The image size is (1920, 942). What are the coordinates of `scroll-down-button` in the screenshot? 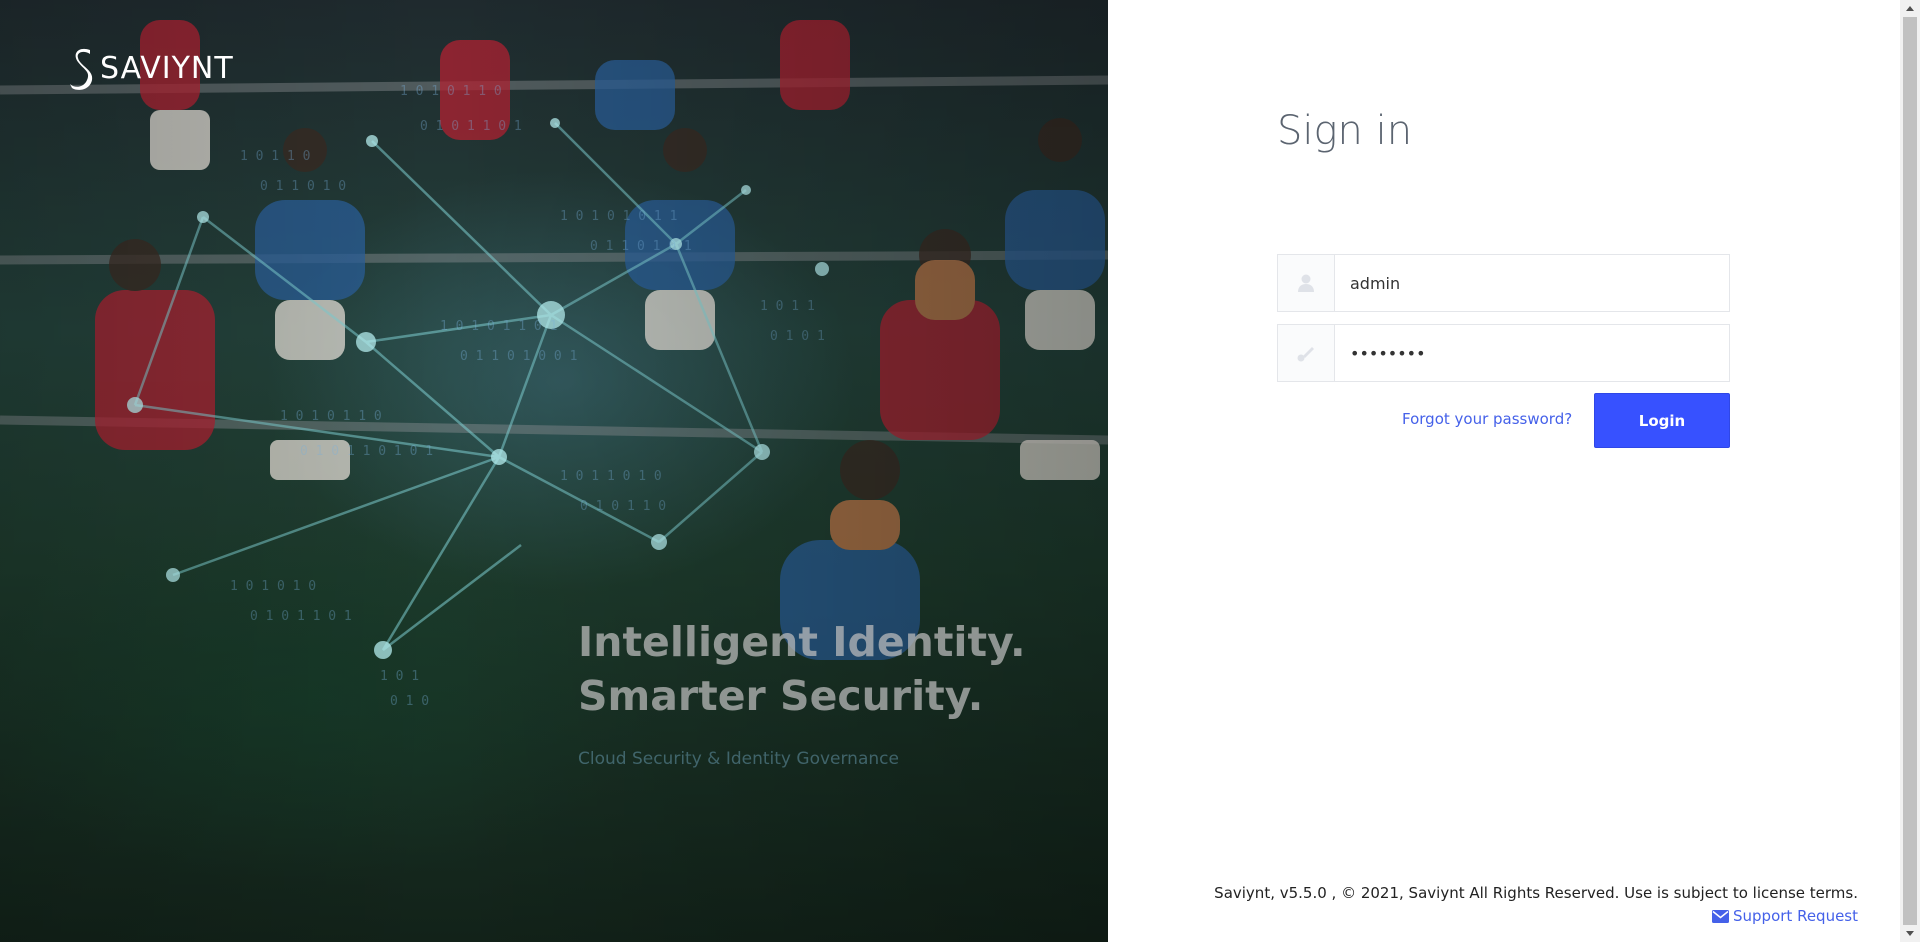 It's located at (1910, 933).